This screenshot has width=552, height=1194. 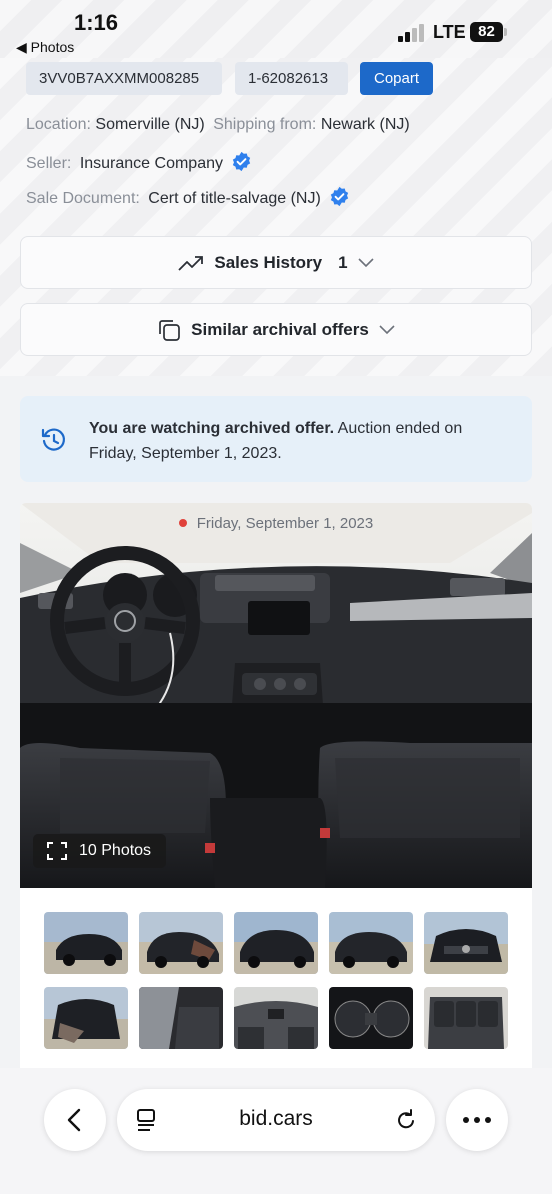 What do you see at coordinates (151, 163) in the screenshot?
I see `seller-value: Insurance Company` at bounding box center [151, 163].